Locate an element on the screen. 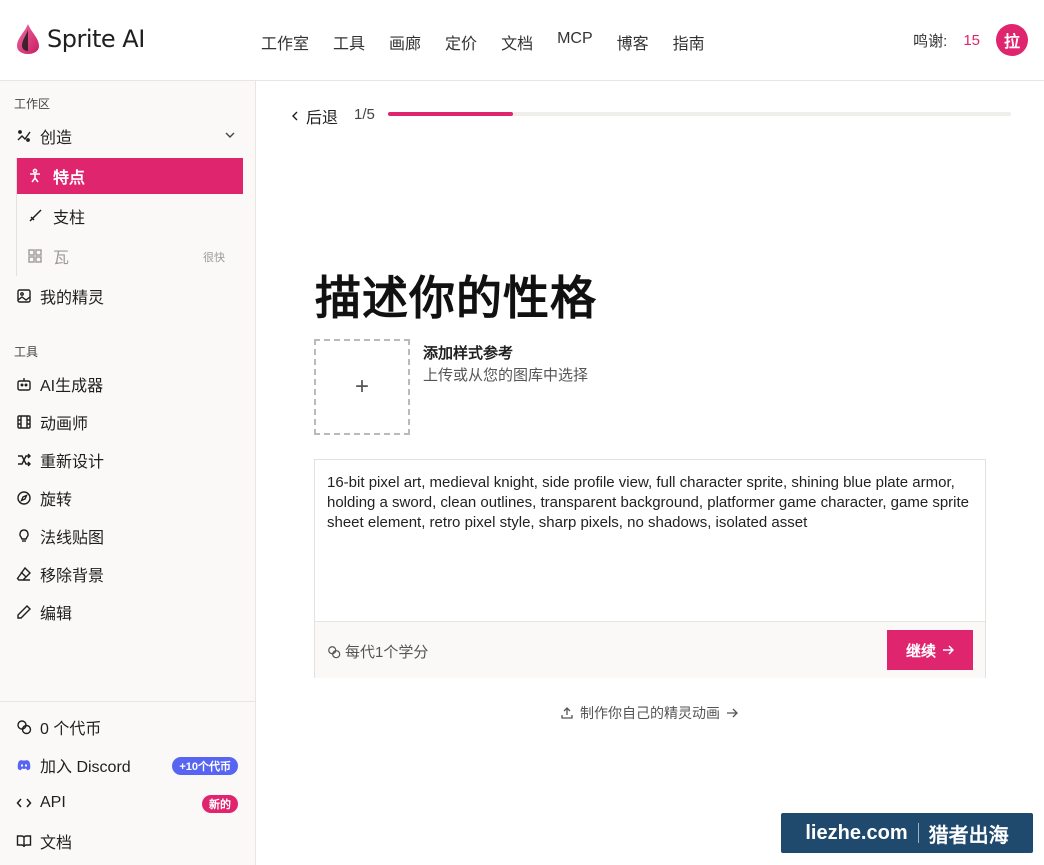 The width and height of the screenshot is (1044, 865). header-credits: 鸣谢: 15 拉 is located at coordinates (970, 40).